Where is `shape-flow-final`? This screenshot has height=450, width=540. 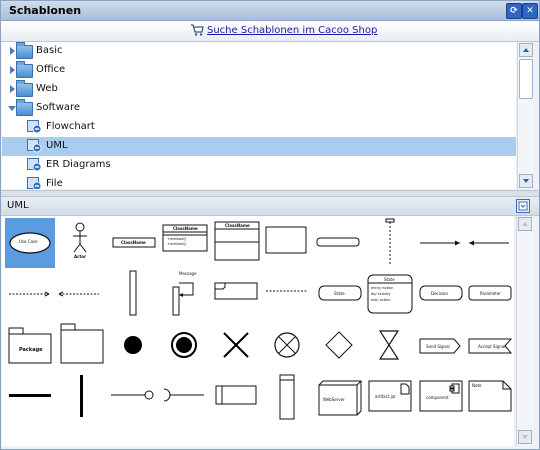
shape-flow-final is located at coordinates (289, 346).